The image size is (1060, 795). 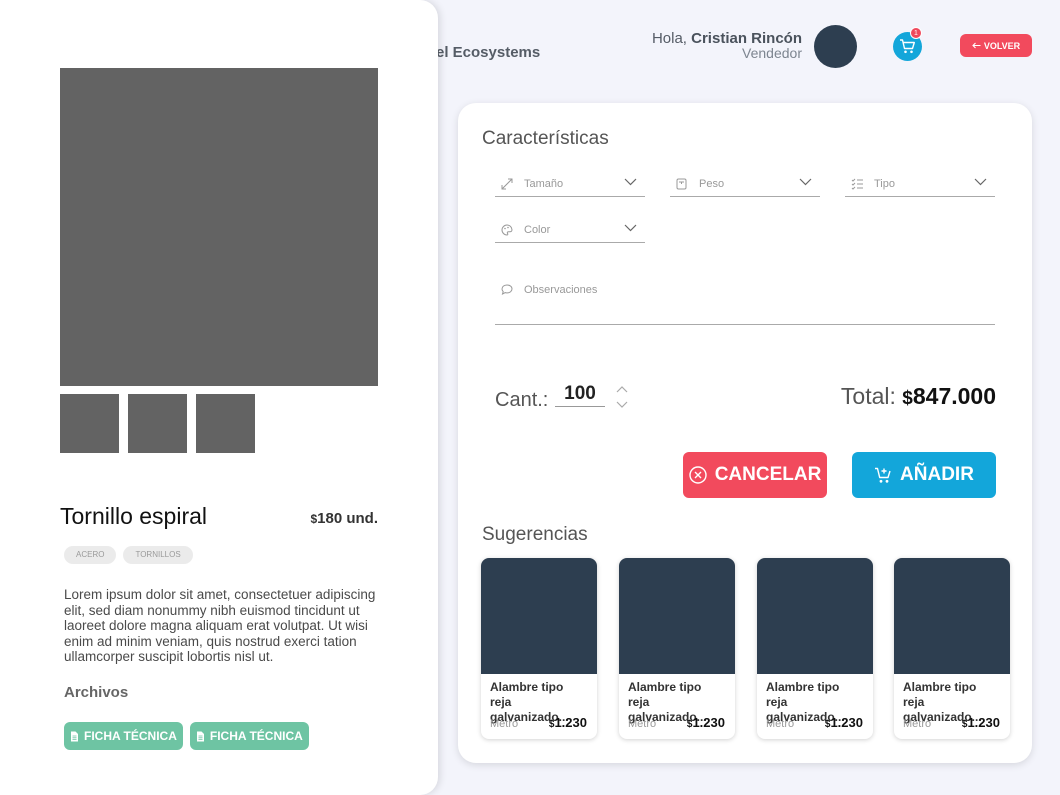 I want to click on cart-count-badge: 1, so click(x=916, y=33).